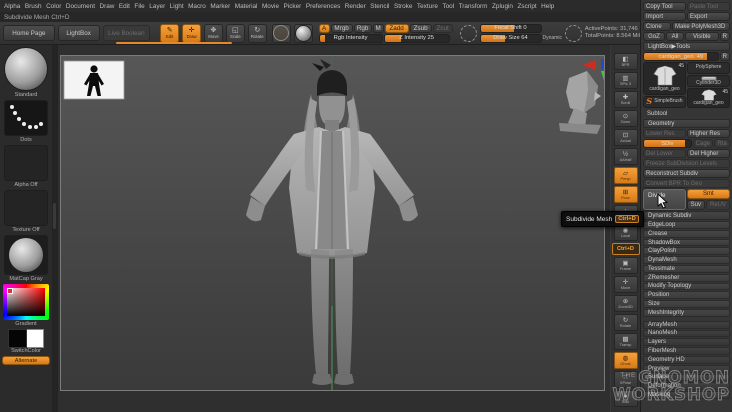 The width and height of the screenshot is (732, 412). What do you see at coordinates (355, 6) in the screenshot?
I see `menu-render: Render` at bounding box center [355, 6].